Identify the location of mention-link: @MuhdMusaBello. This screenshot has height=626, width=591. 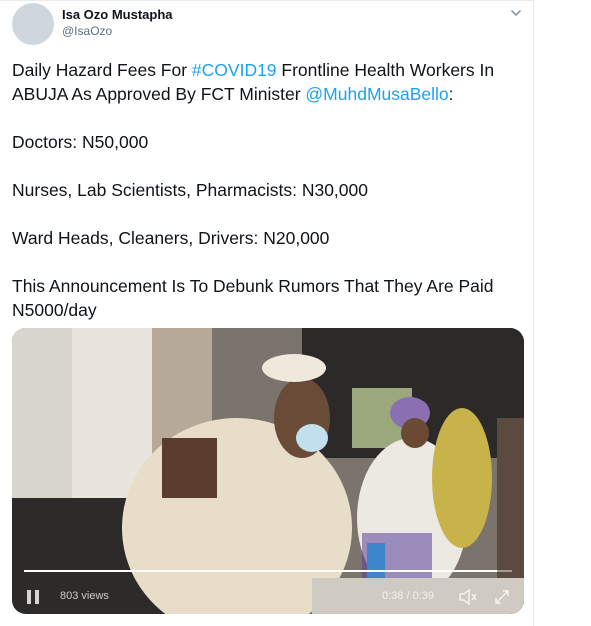
(376, 94).